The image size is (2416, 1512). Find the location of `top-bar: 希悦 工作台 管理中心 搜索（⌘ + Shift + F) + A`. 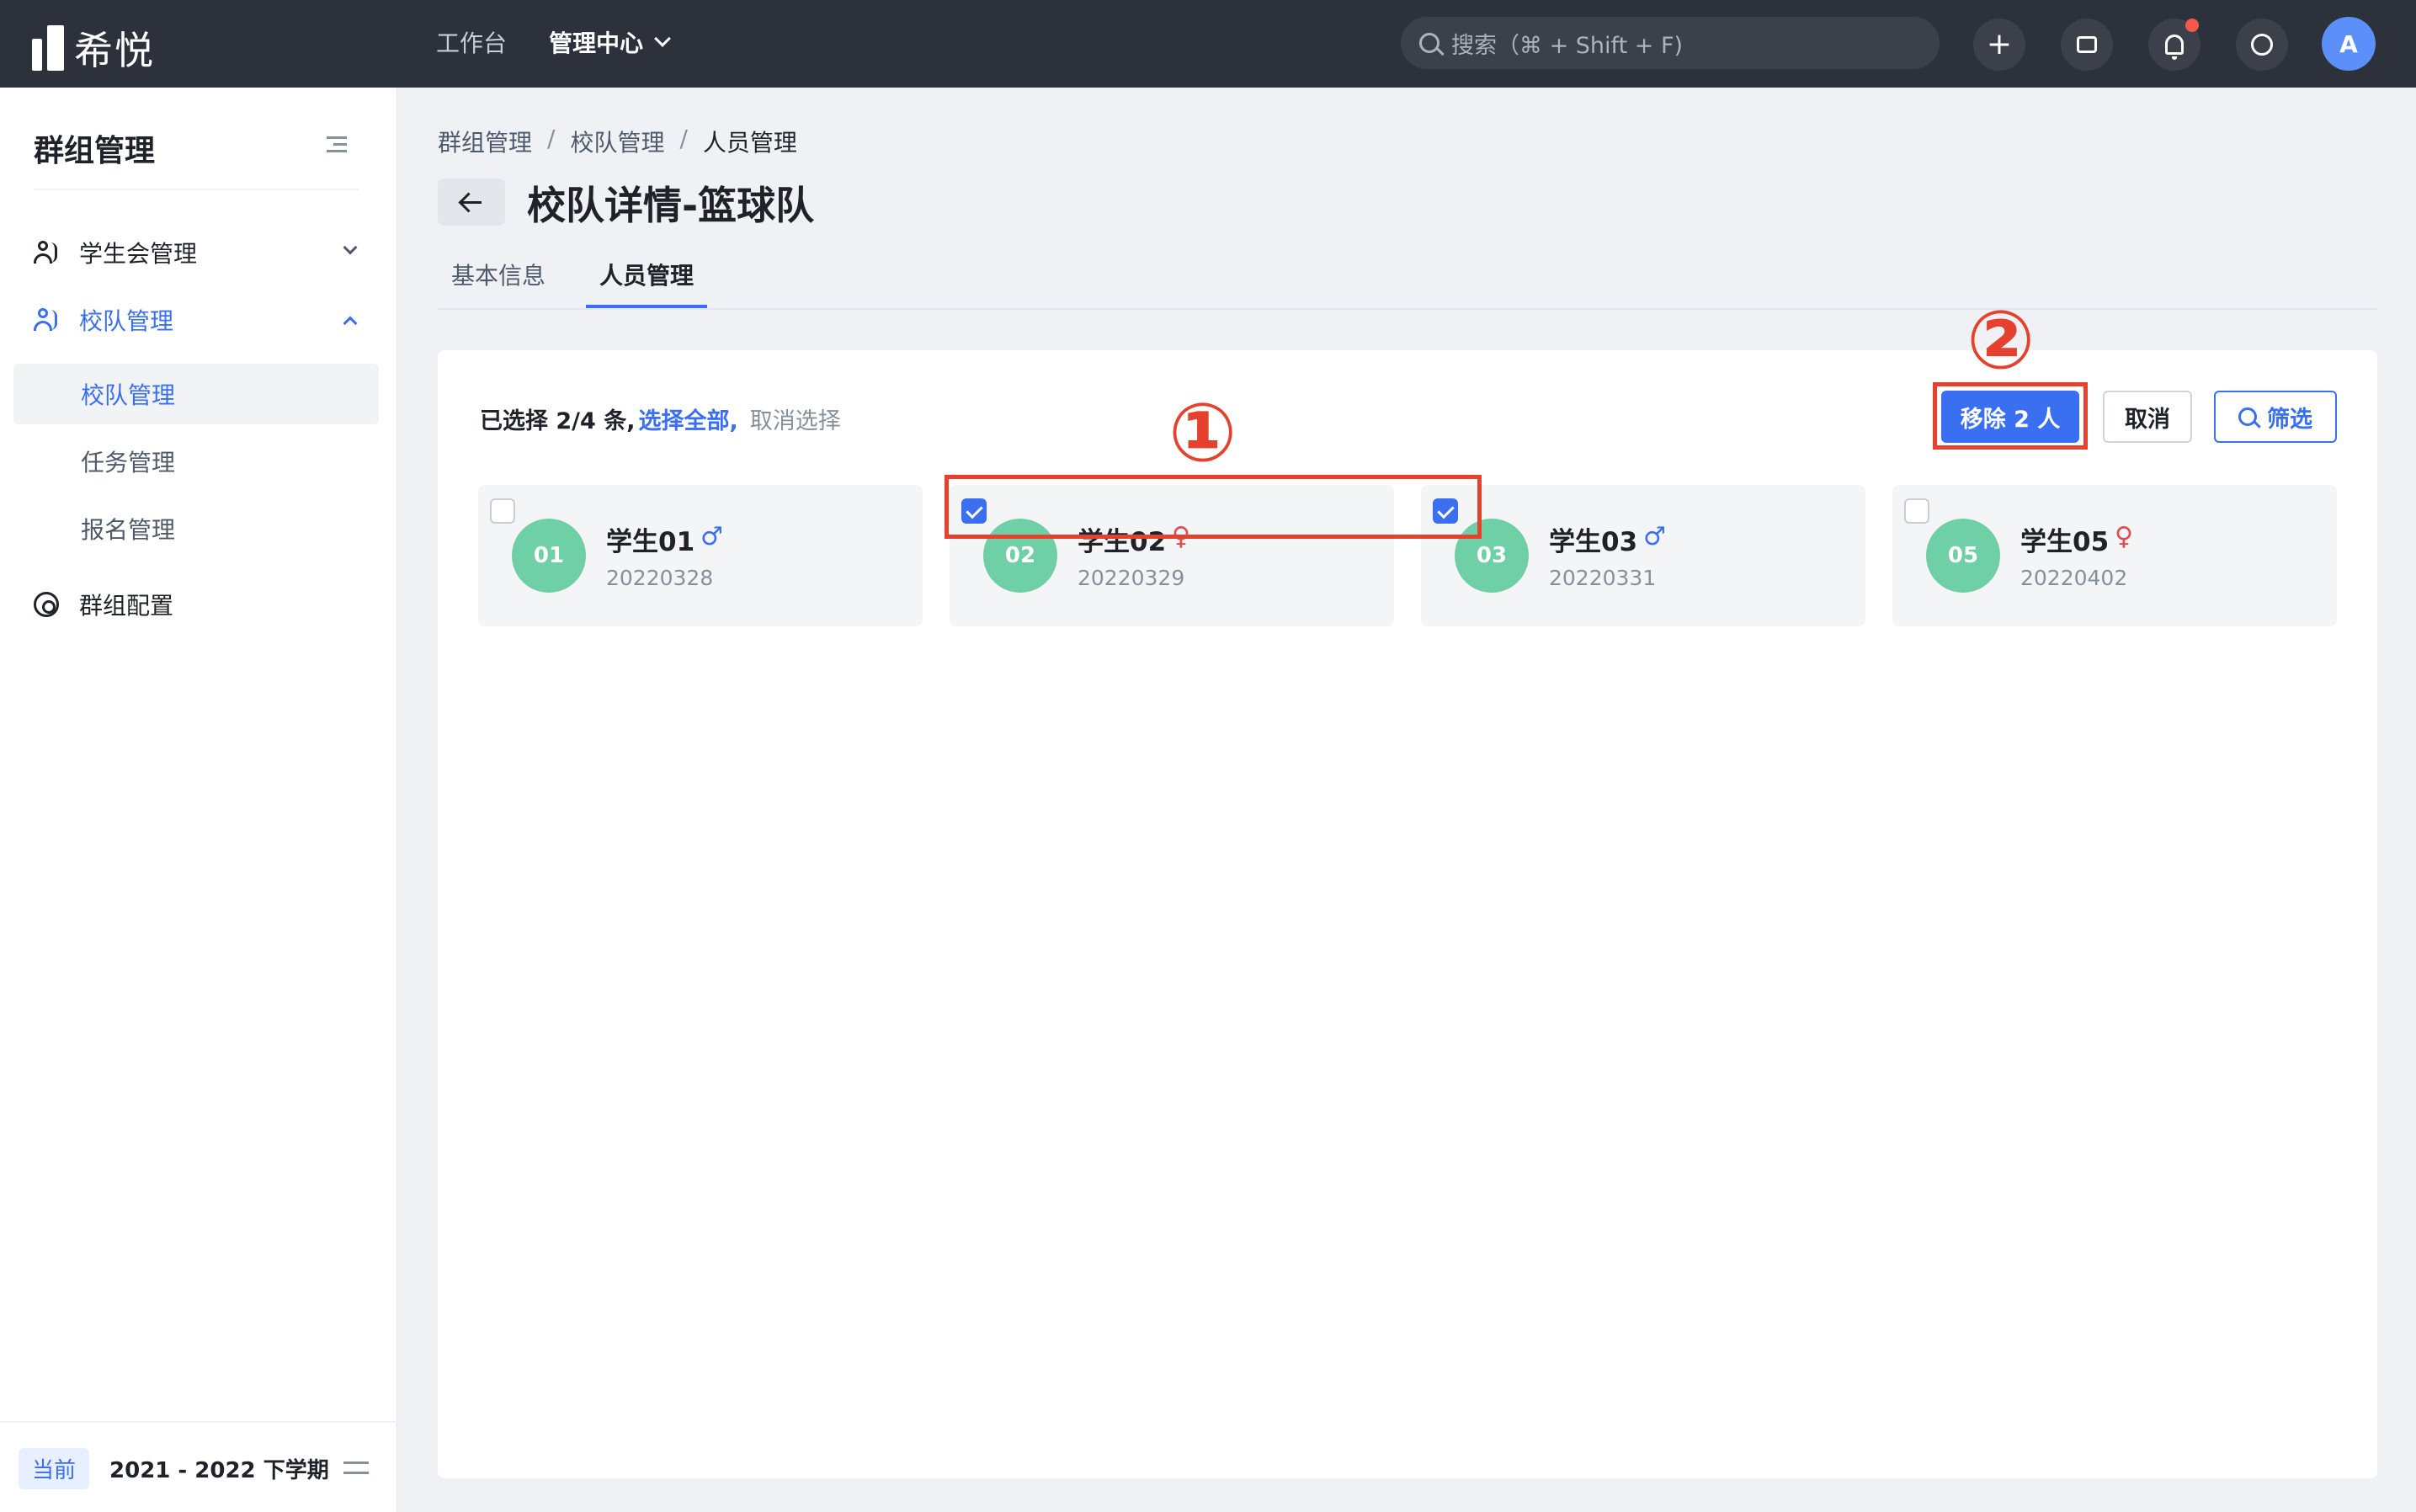

top-bar: 希悦 工作台 管理中心 搜索（⌘ + Shift + F) + A is located at coordinates (1208, 44).